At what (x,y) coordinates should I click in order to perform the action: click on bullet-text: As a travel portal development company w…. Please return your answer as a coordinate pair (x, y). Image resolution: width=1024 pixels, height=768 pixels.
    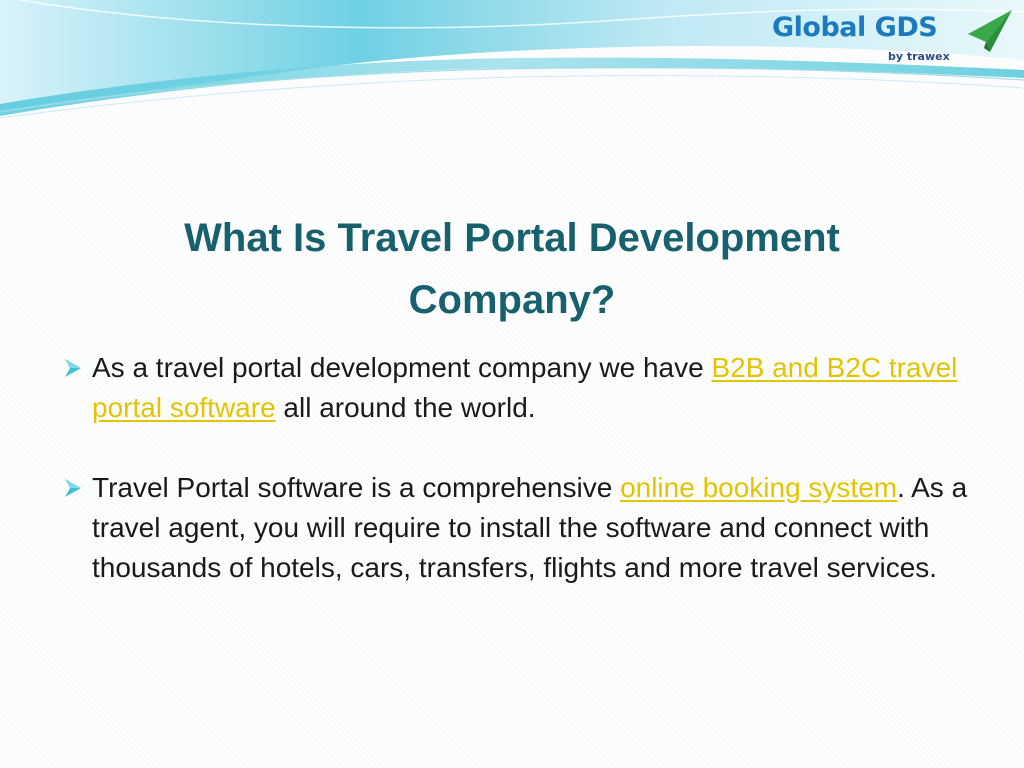
    Looking at the image, I should click on (402, 367).